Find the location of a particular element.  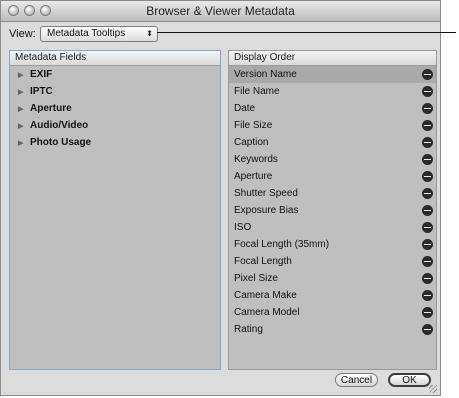

display-order-header: Display Order is located at coordinates (332, 58).